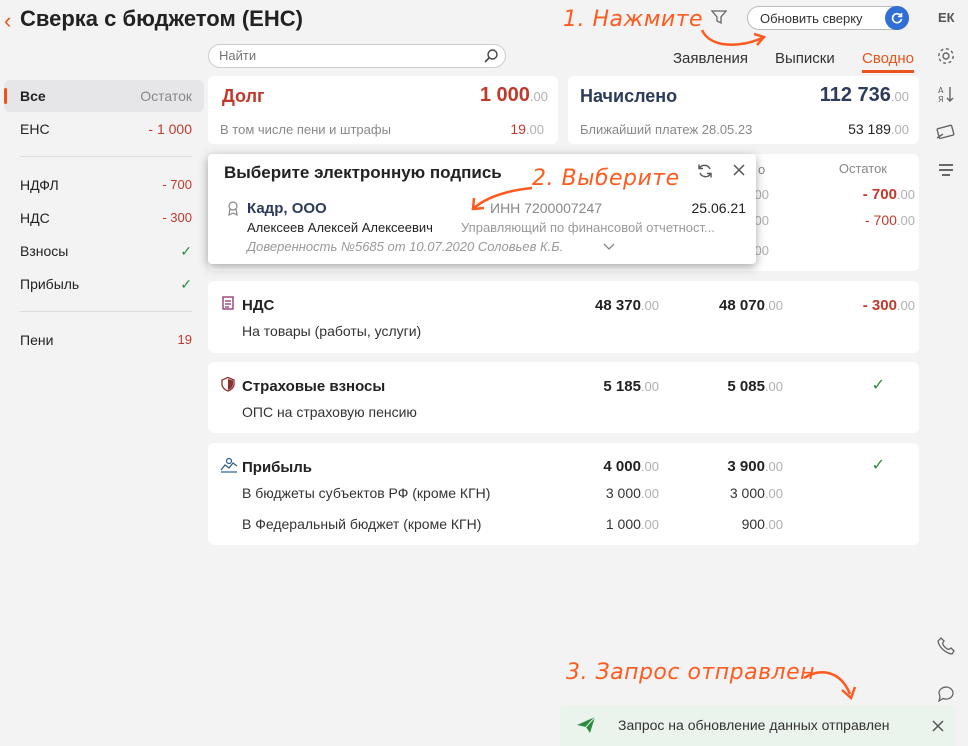  I want to click on sidebar-active-marker, so click(5, 96).